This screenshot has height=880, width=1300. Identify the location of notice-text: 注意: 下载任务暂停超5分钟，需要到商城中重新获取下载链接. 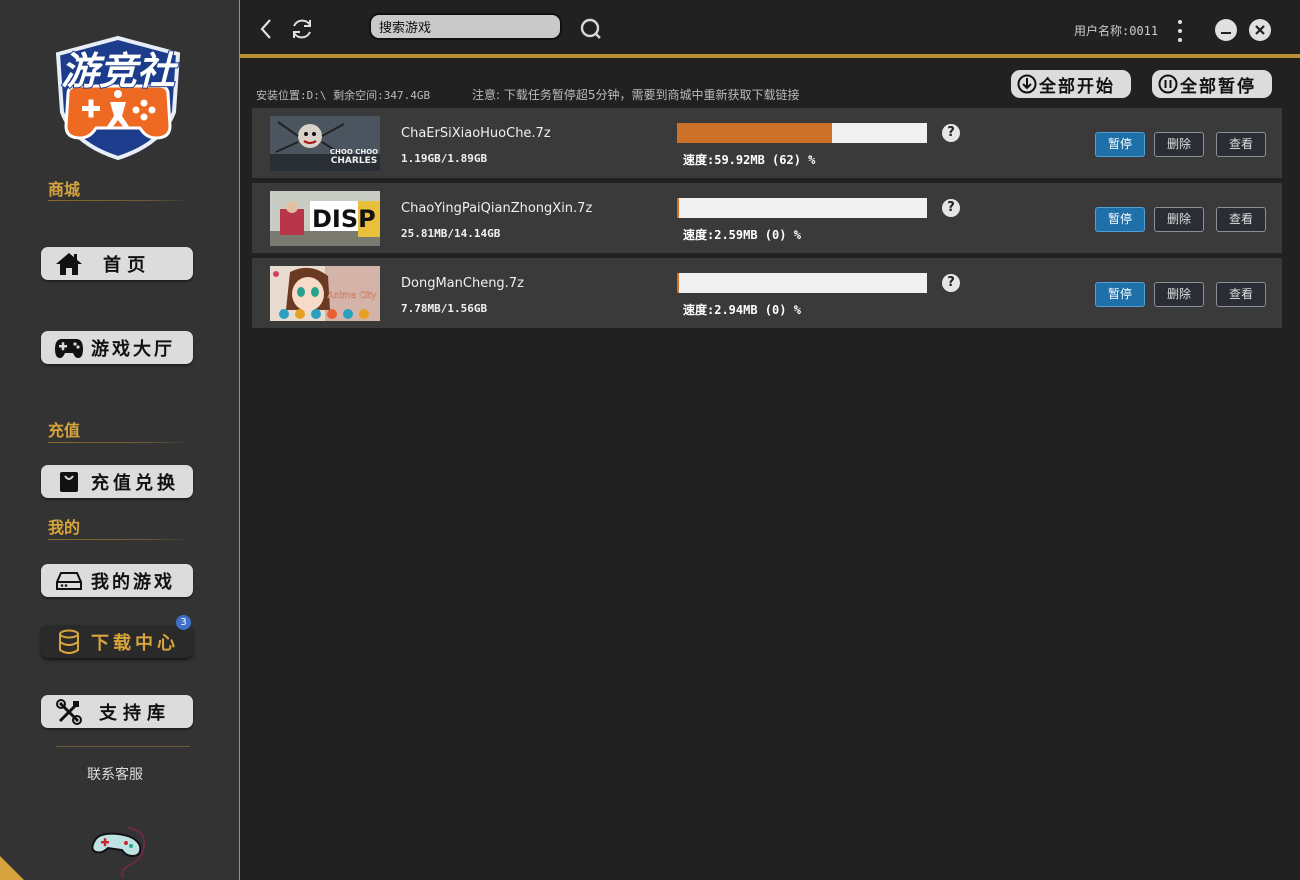
(636, 95).